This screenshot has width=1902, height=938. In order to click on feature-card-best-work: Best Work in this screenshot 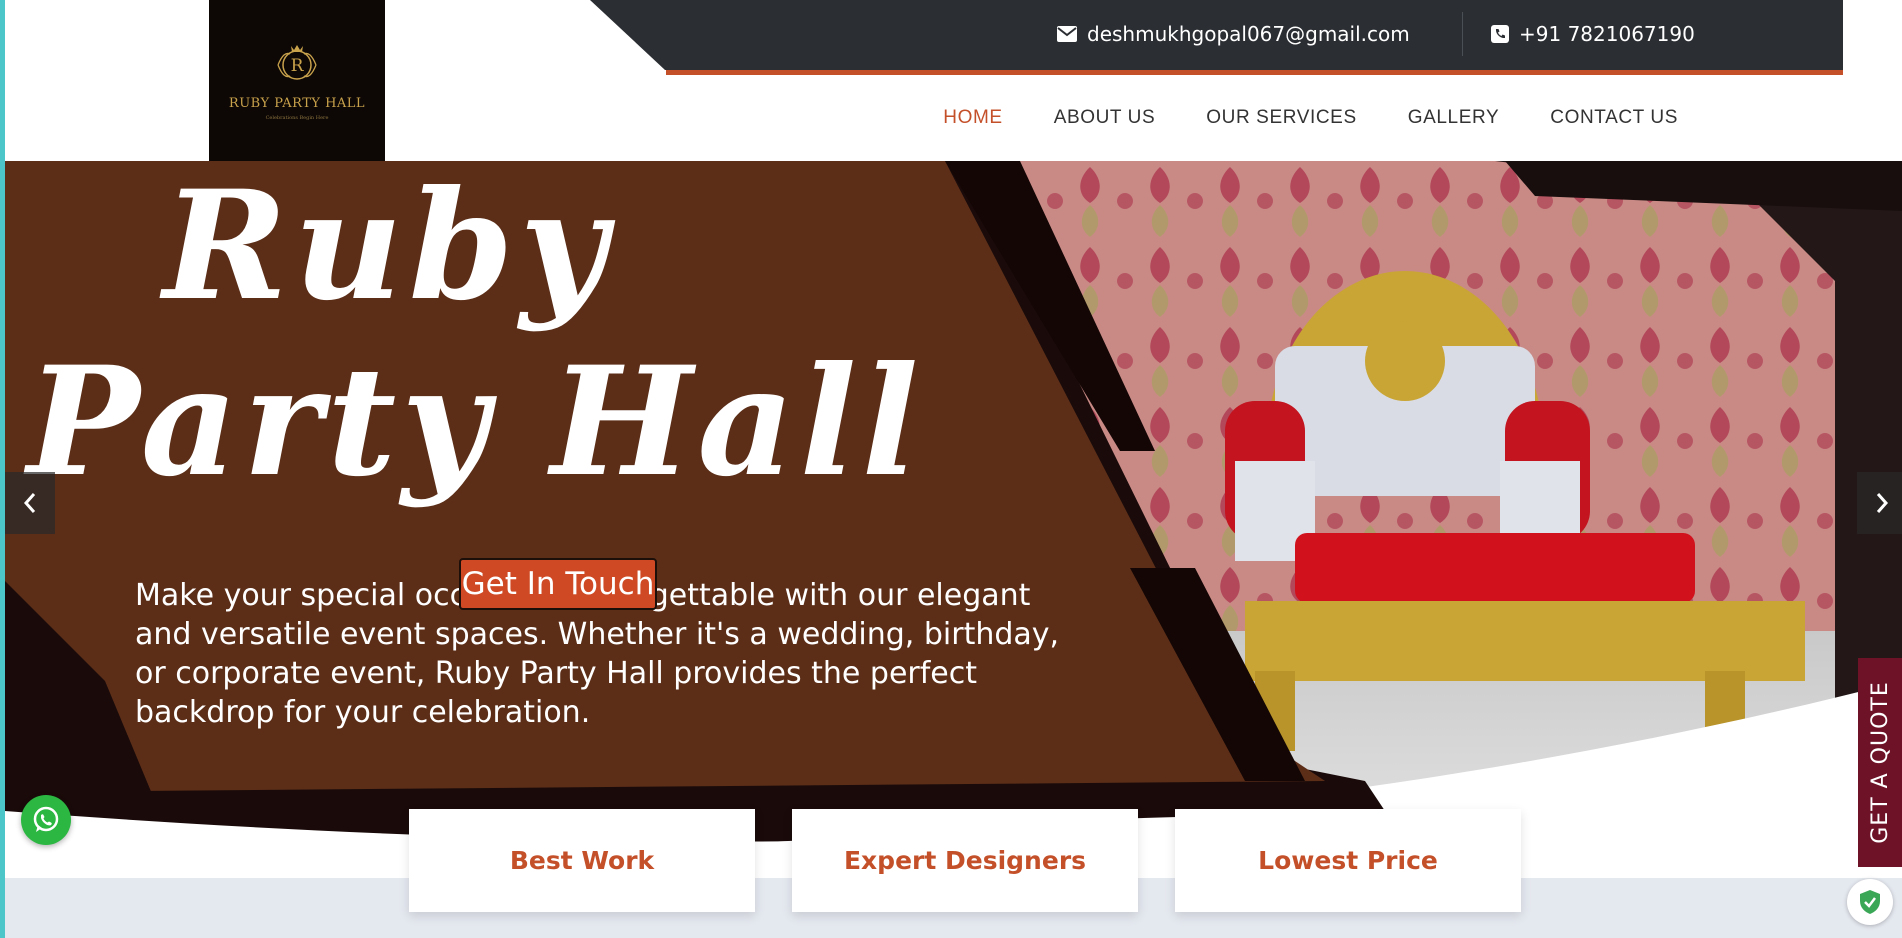, I will do `click(582, 860)`.